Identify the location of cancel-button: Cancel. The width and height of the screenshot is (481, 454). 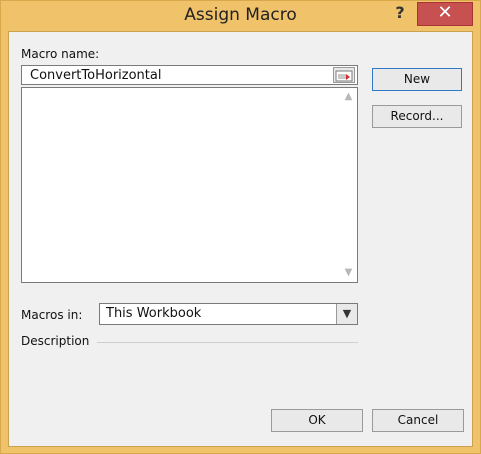
(418, 420).